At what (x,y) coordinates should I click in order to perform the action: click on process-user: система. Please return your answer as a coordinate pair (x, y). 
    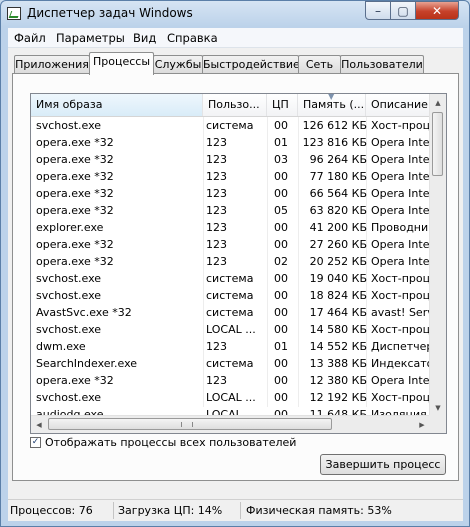
    Looking at the image, I should click on (230, 295).